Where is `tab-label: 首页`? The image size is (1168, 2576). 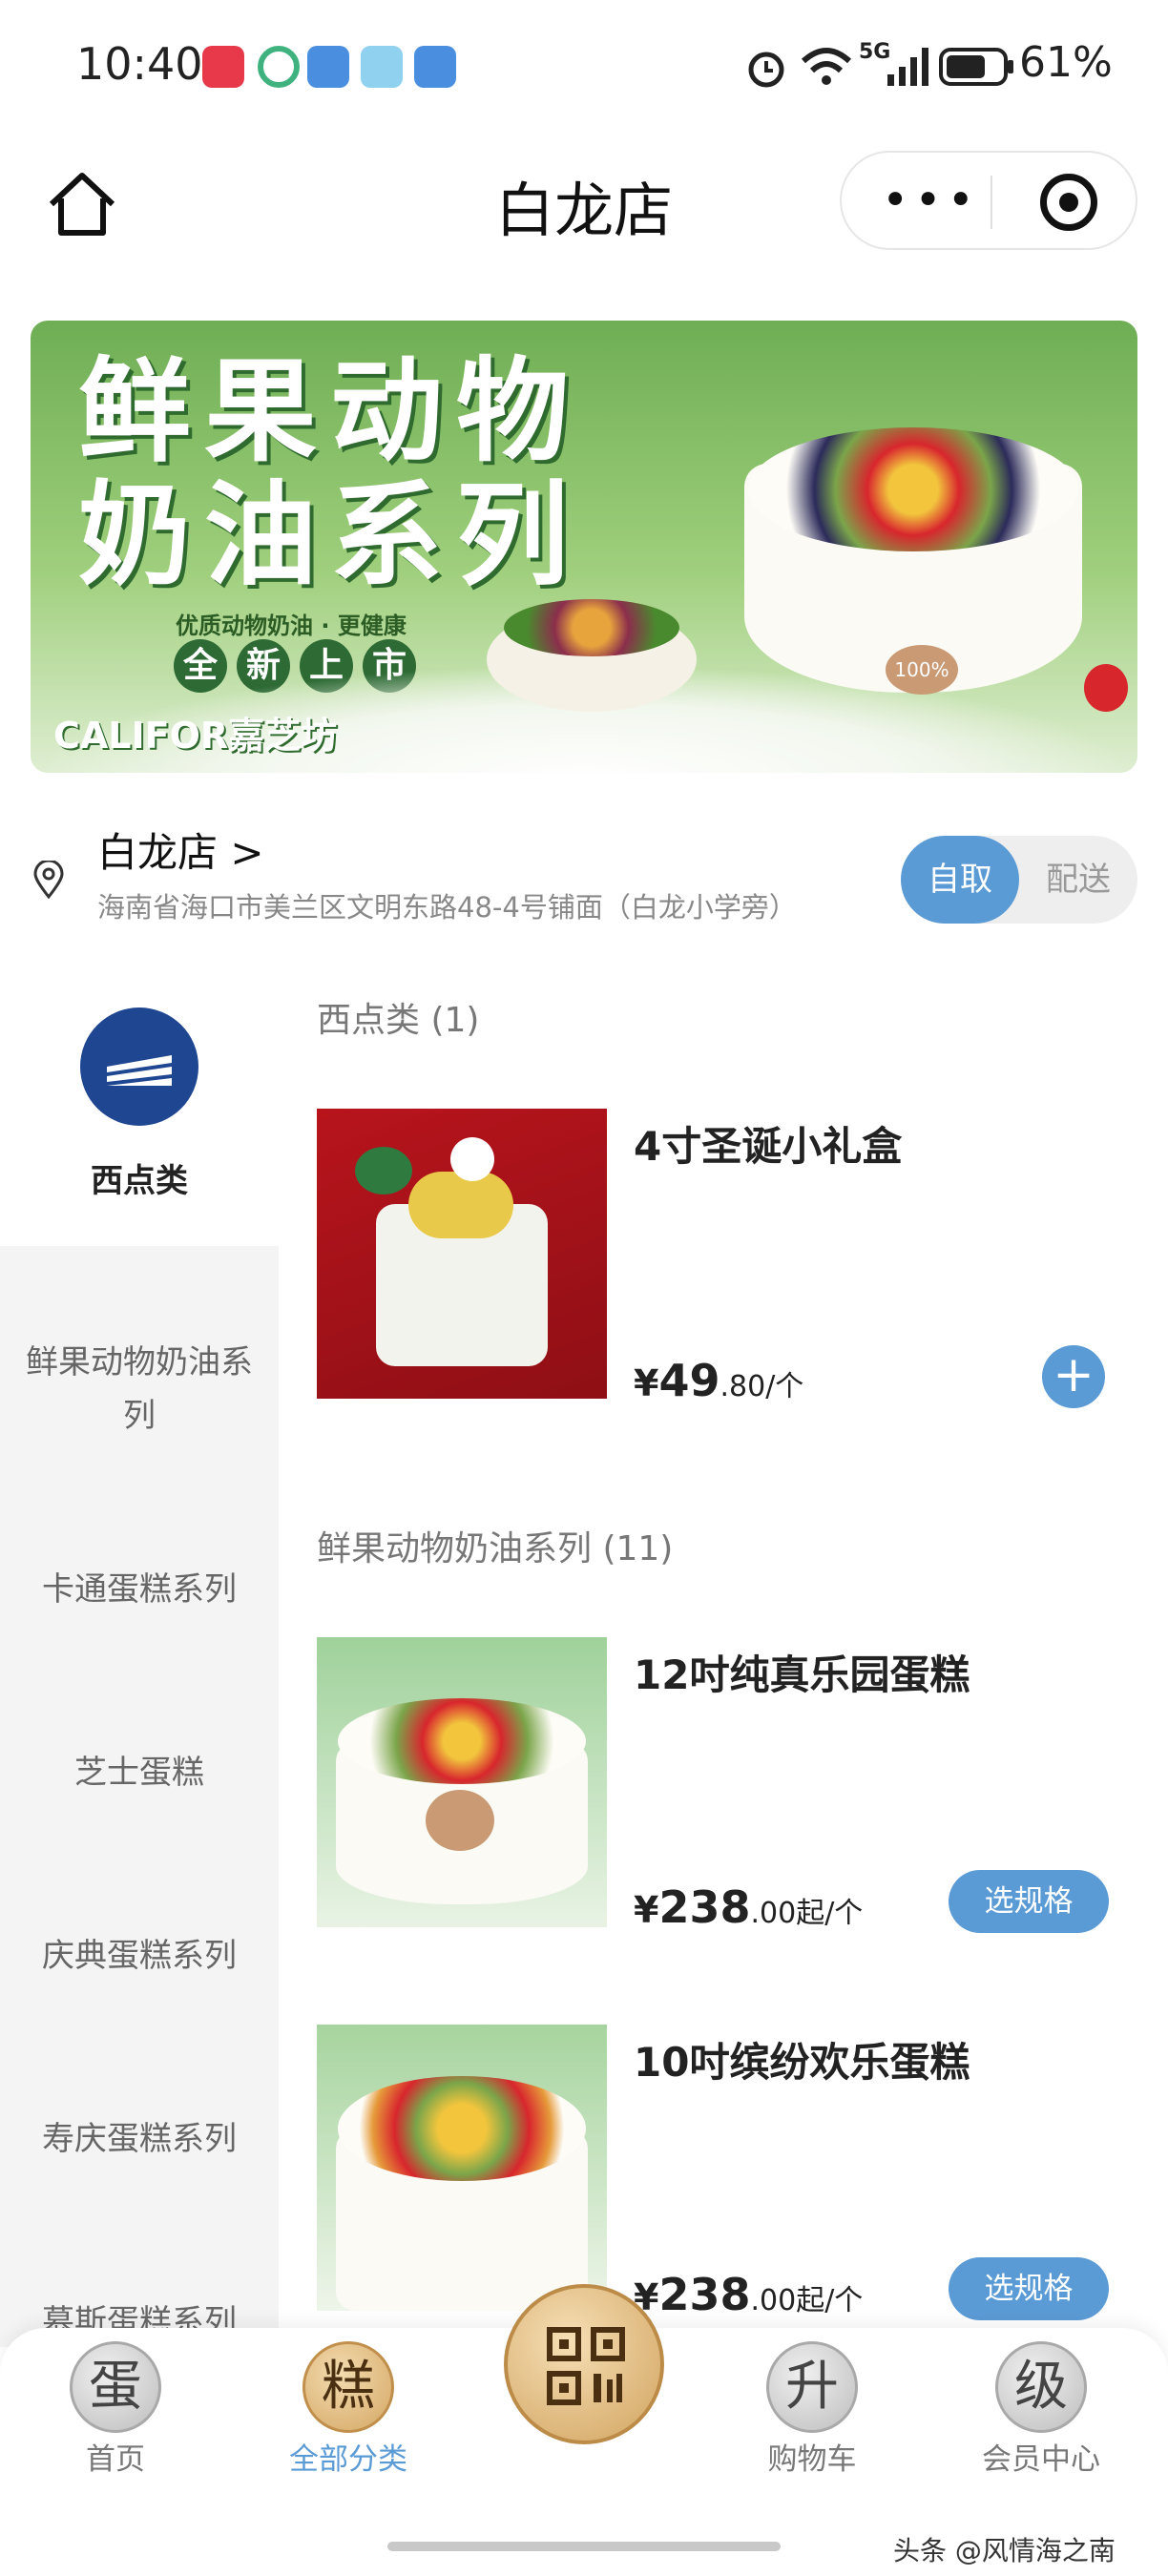
tab-label: 首页 is located at coordinates (115, 2459).